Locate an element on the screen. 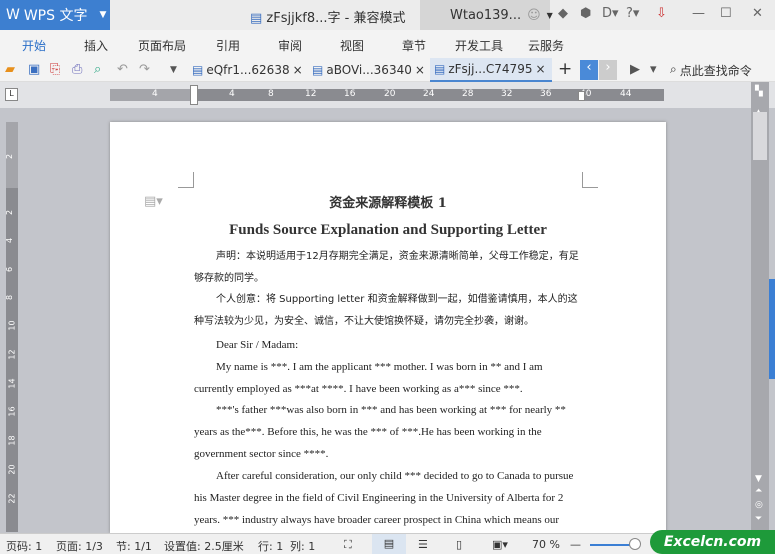  ruler-tick: 44 is located at coordinates (626, 94).